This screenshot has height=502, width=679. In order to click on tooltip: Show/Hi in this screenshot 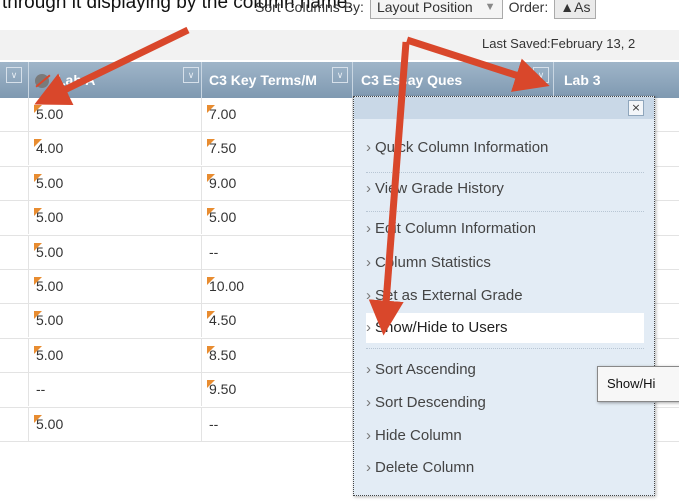, I will do `click(638, 384)`.